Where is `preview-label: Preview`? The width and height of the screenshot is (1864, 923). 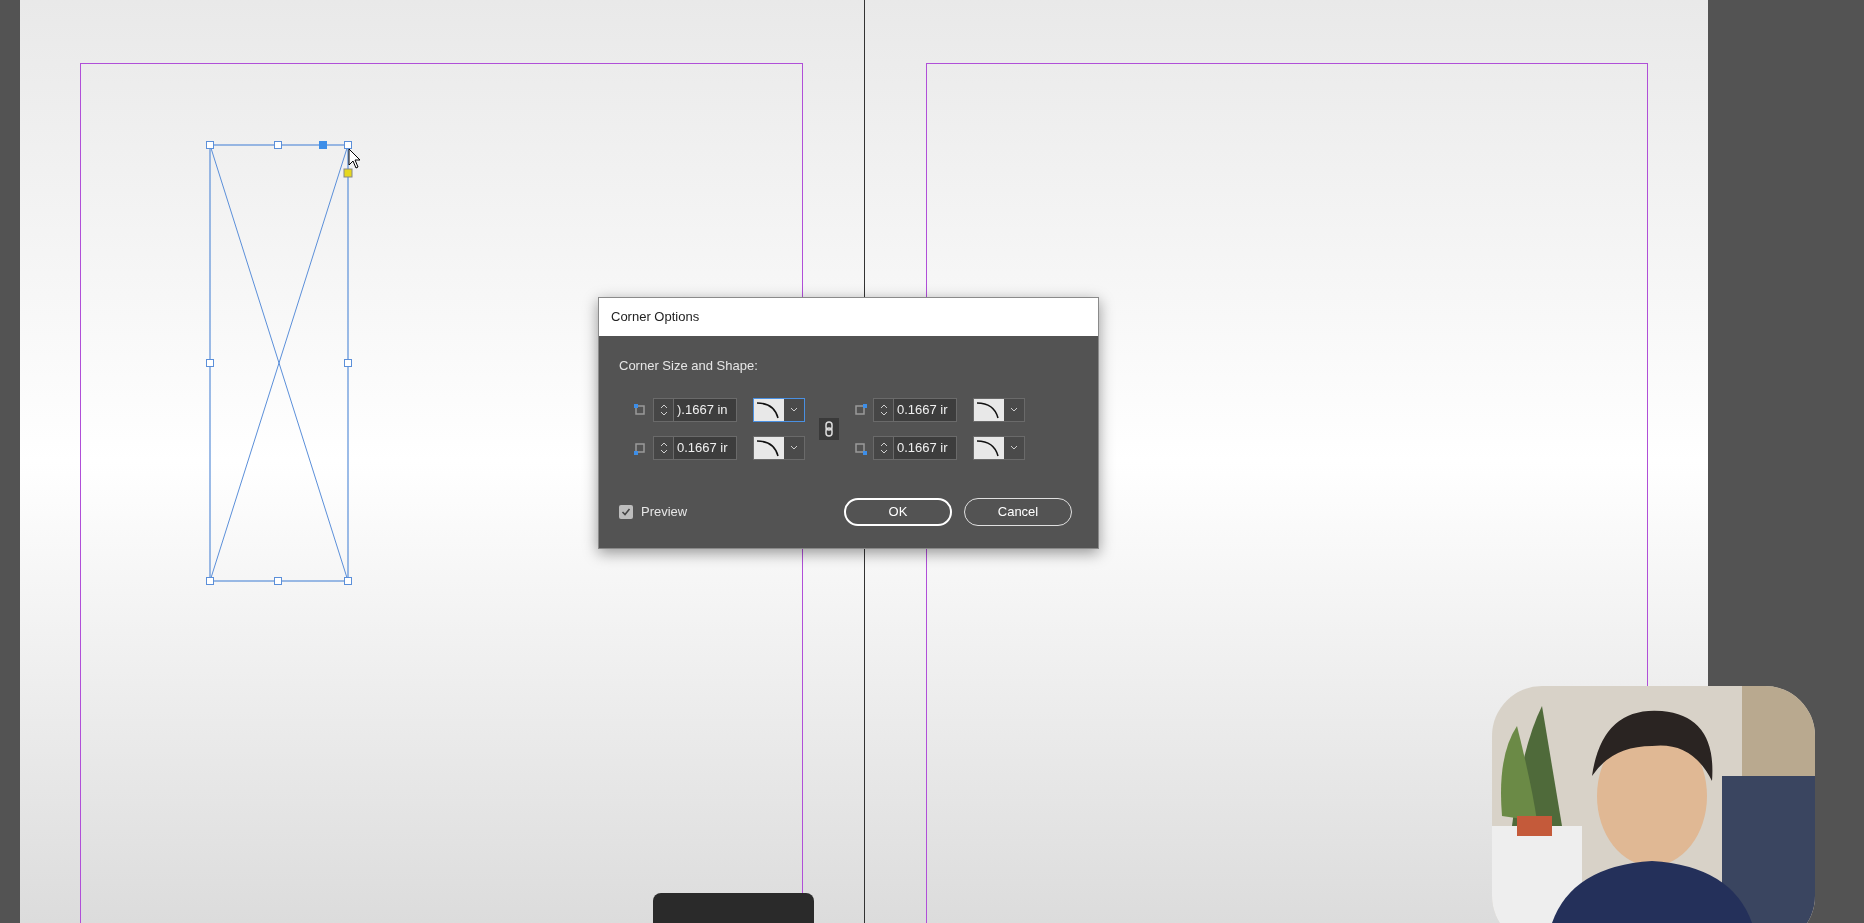 preview-label: Preview is located at coordinates (664, 511).